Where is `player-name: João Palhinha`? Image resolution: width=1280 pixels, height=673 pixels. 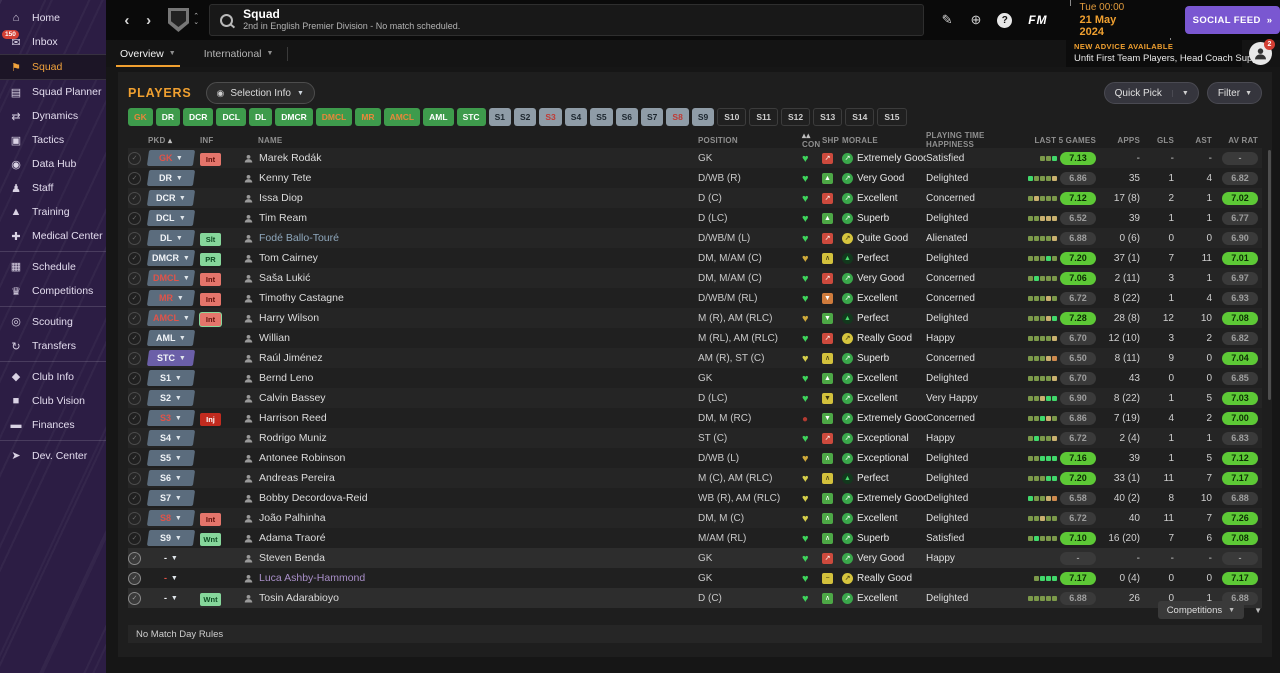
player-name: João Palhinha is located at coordinates (292, 518).